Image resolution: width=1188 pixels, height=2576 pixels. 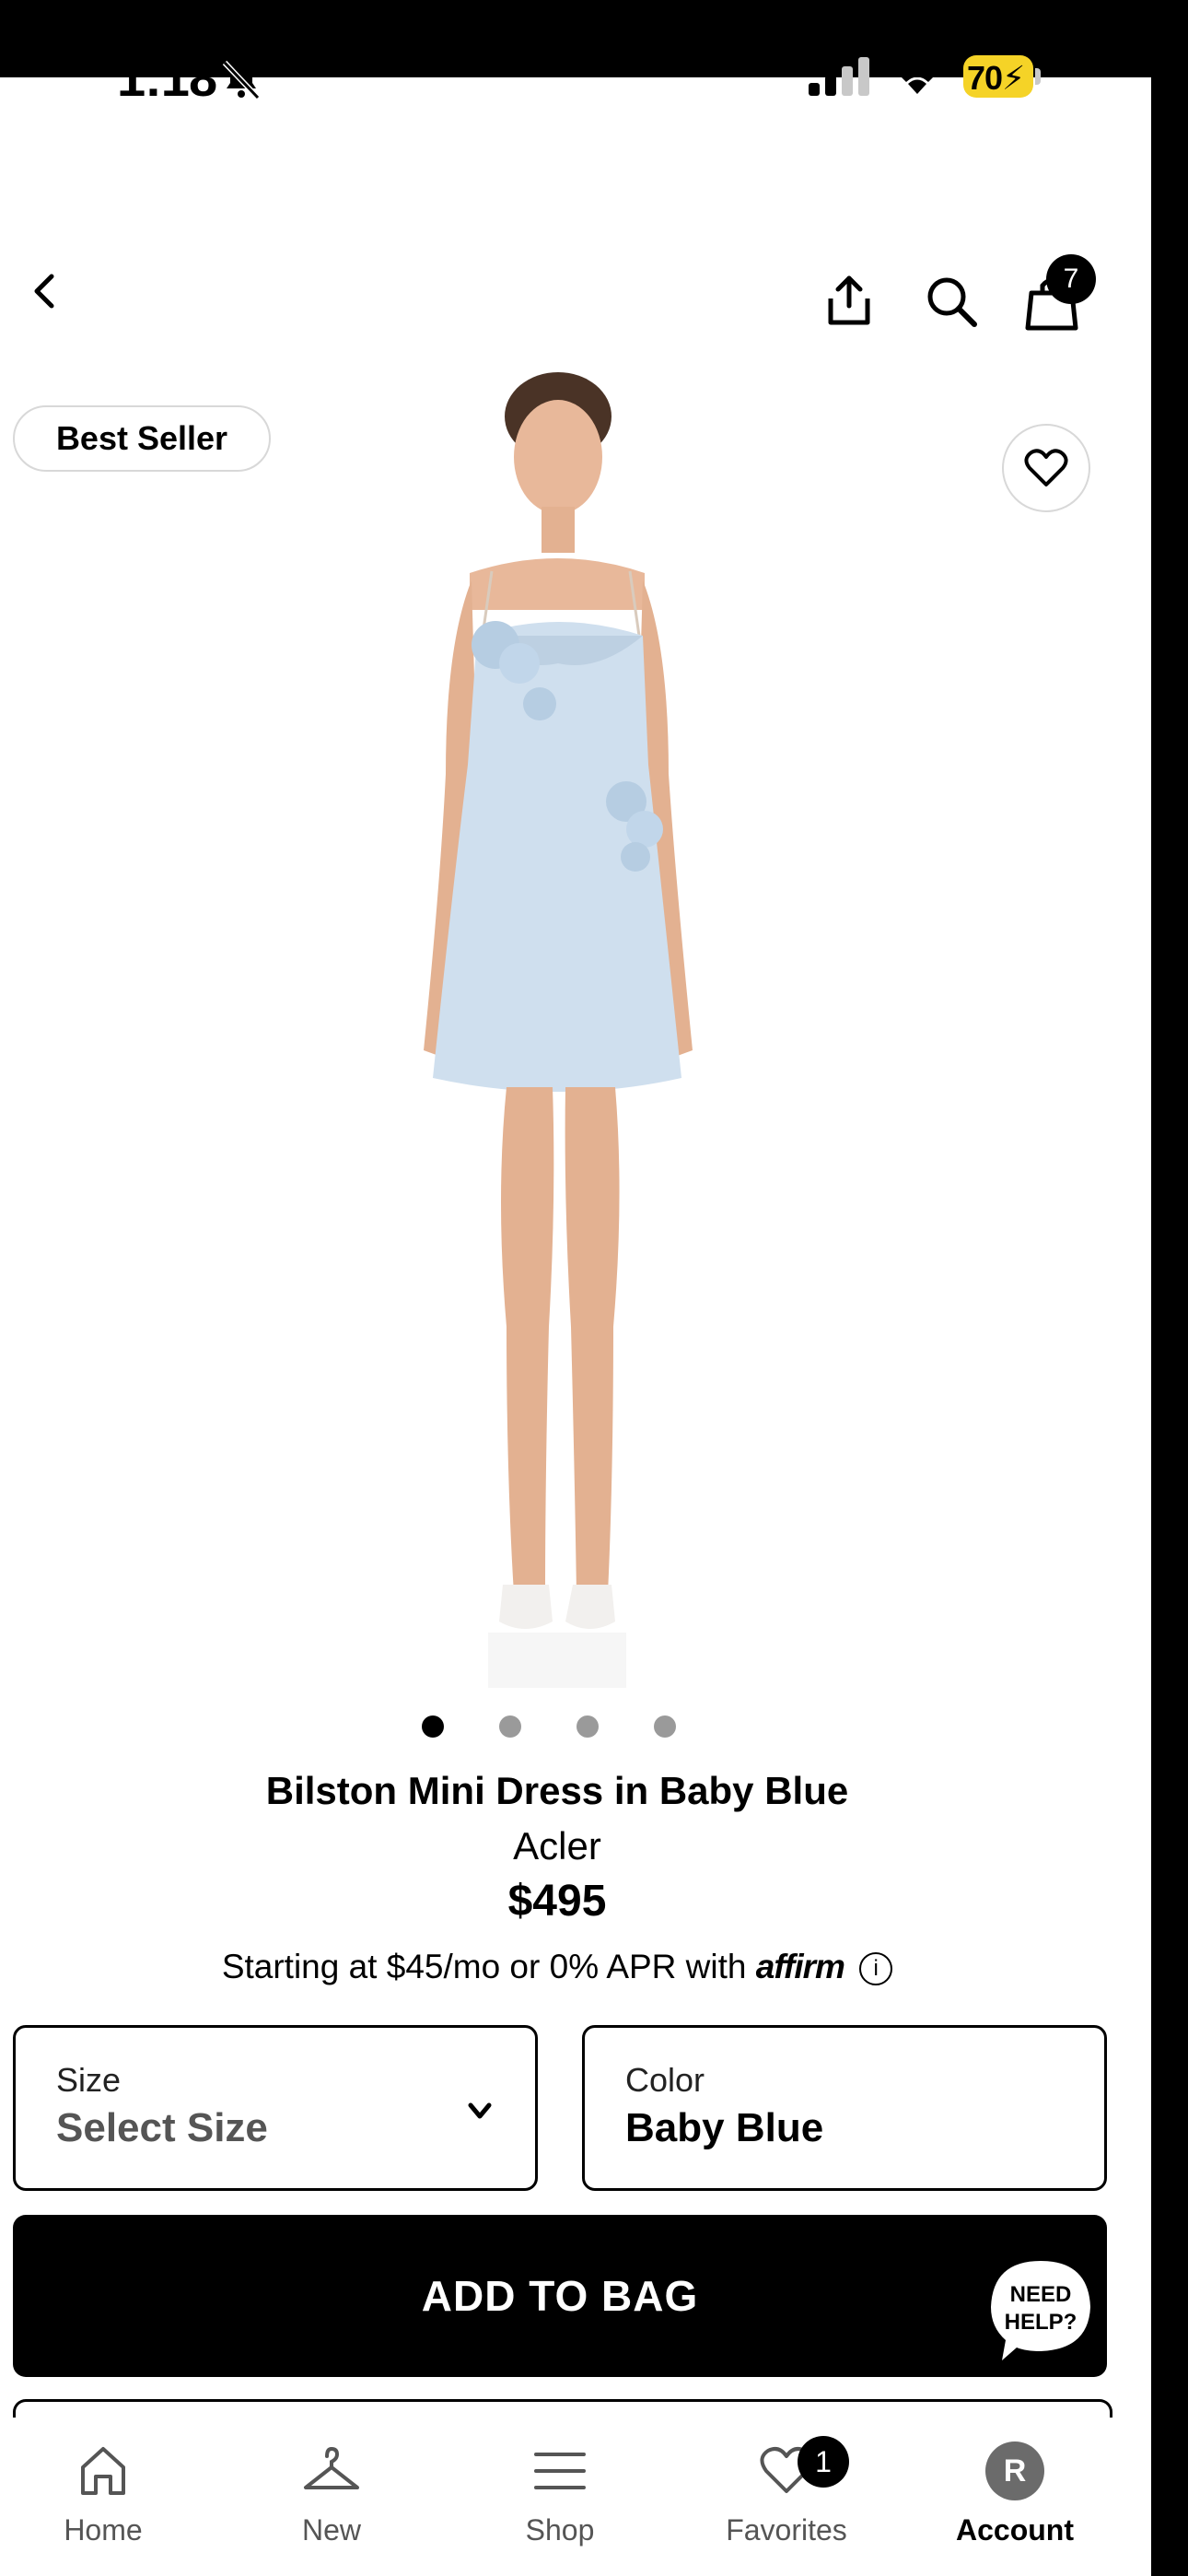 What do you see at coordinates (560, 2296) in the screenshot?
I see `add-to-bag-button: ADD TO BAG` at bounding box center [560, 2296].